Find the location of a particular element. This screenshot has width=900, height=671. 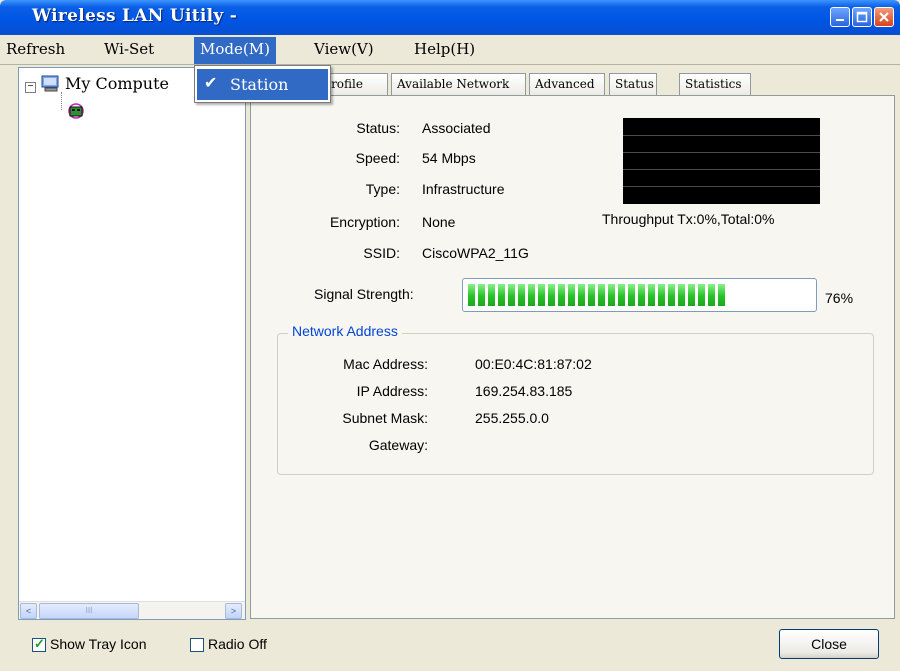

ip-address-label: IP Address: is located at coordinates (392, 391).